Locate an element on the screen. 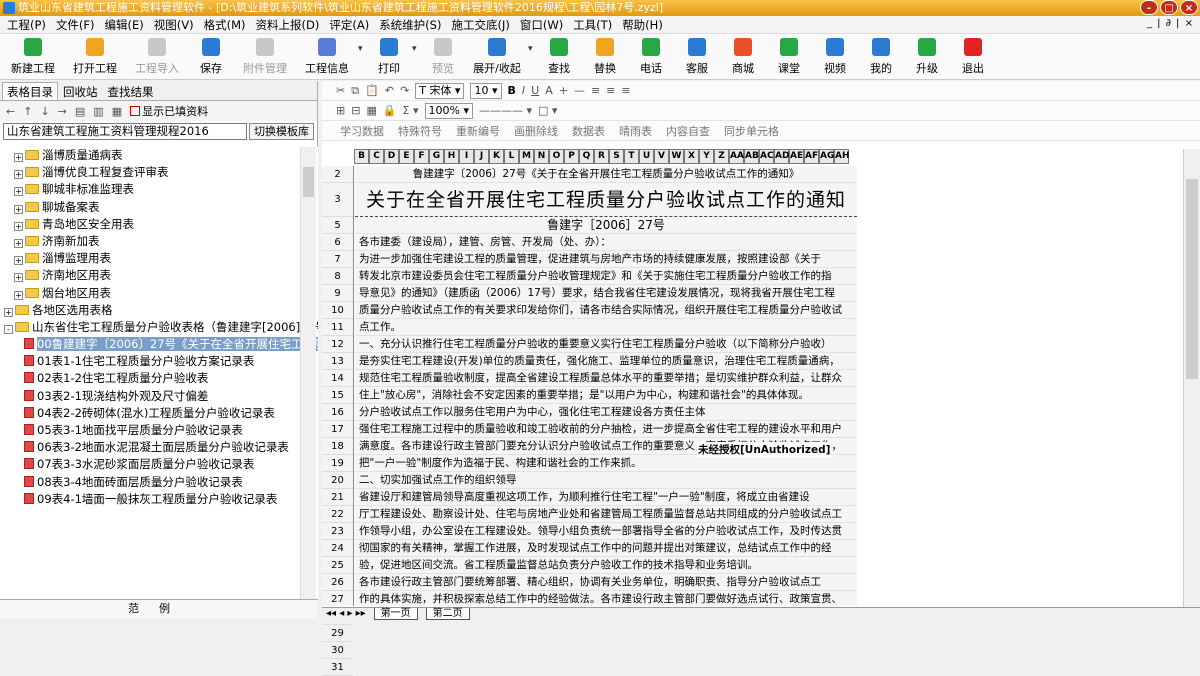 This screenshot has width=1200, height=676. tool-2: 特殊符号 is located at coordinates (420, 131).